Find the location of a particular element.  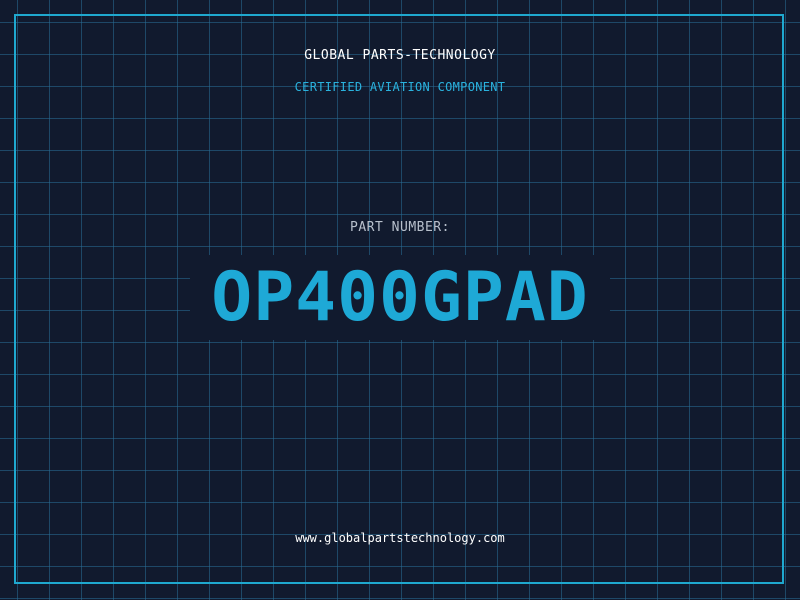

part-number-label: PART NUMBER: is located at coordinates (400, 227).